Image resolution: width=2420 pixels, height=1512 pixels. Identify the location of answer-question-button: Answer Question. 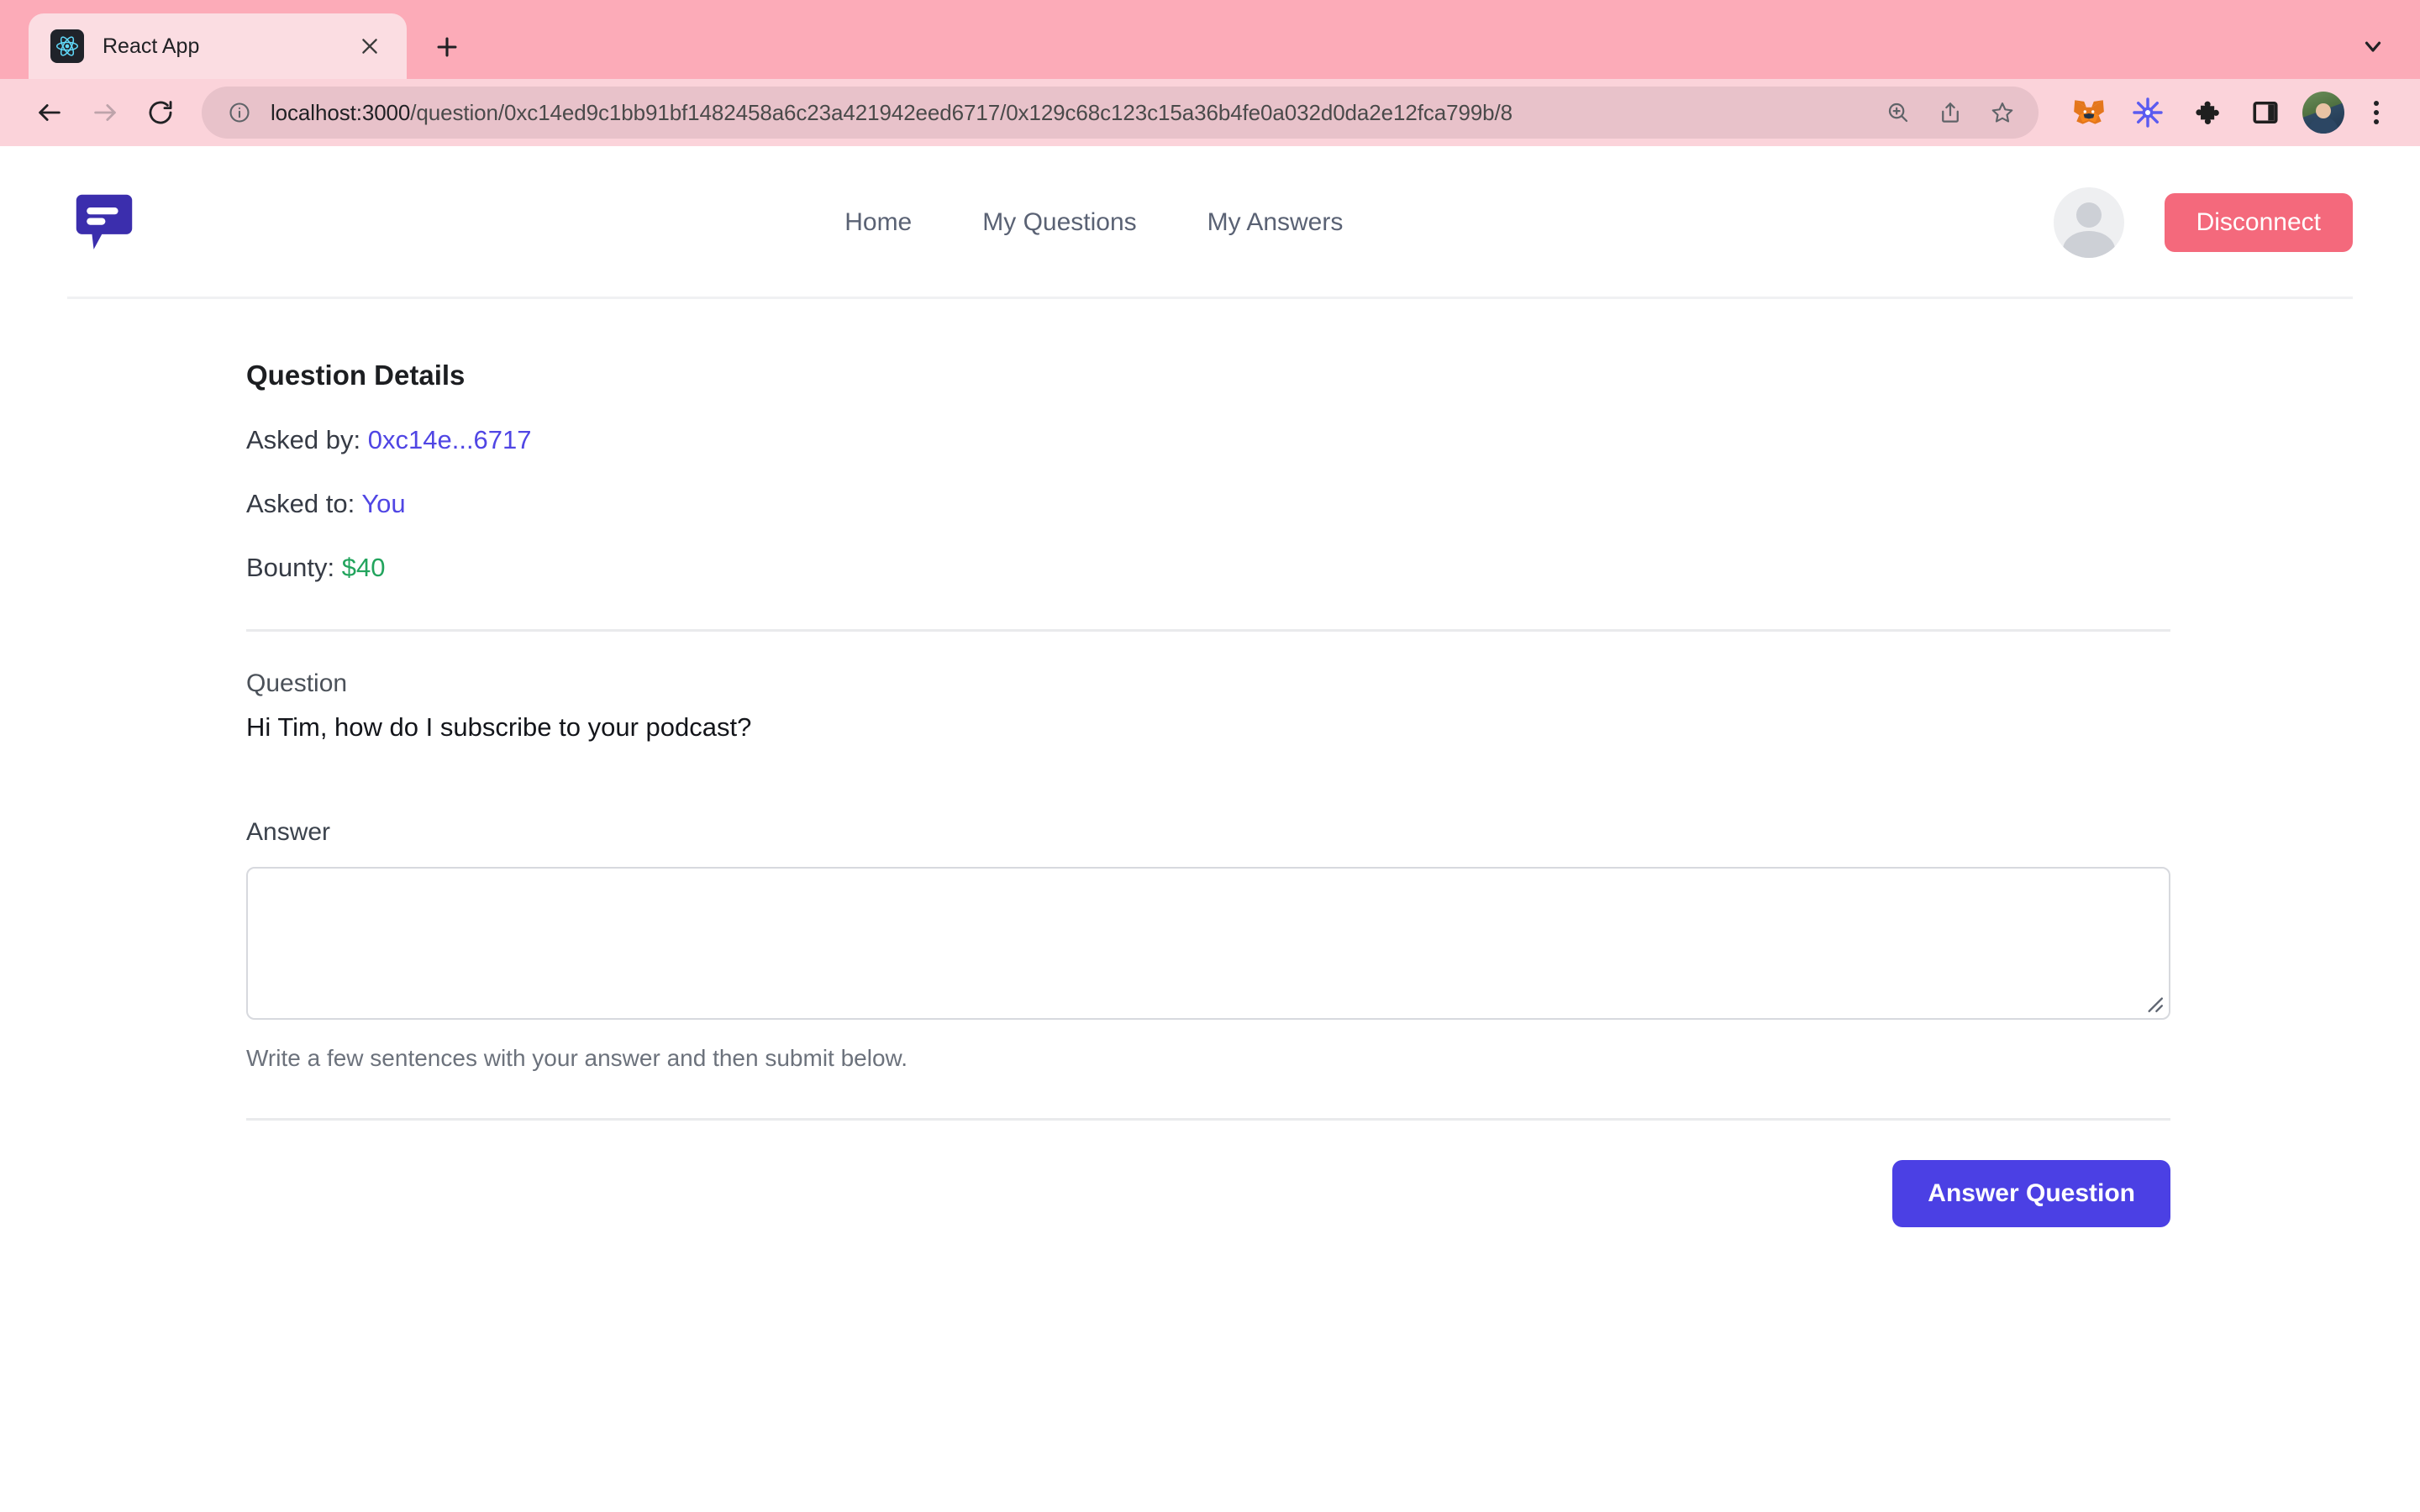
(2031, 1193).